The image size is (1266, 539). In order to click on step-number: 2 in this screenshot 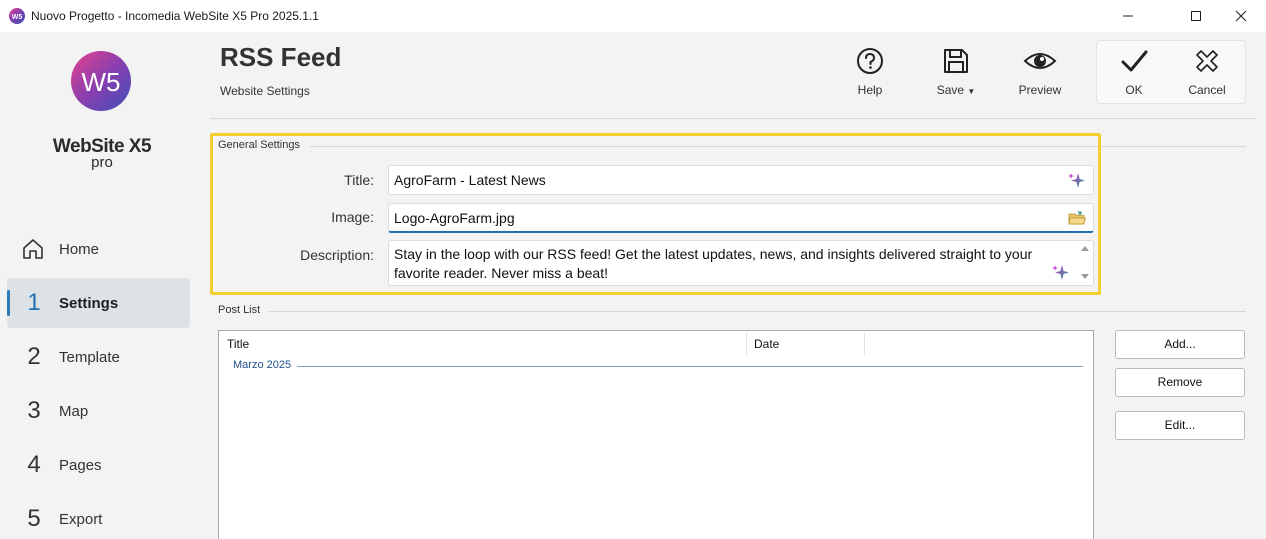, I will do `click(34, 356)`.